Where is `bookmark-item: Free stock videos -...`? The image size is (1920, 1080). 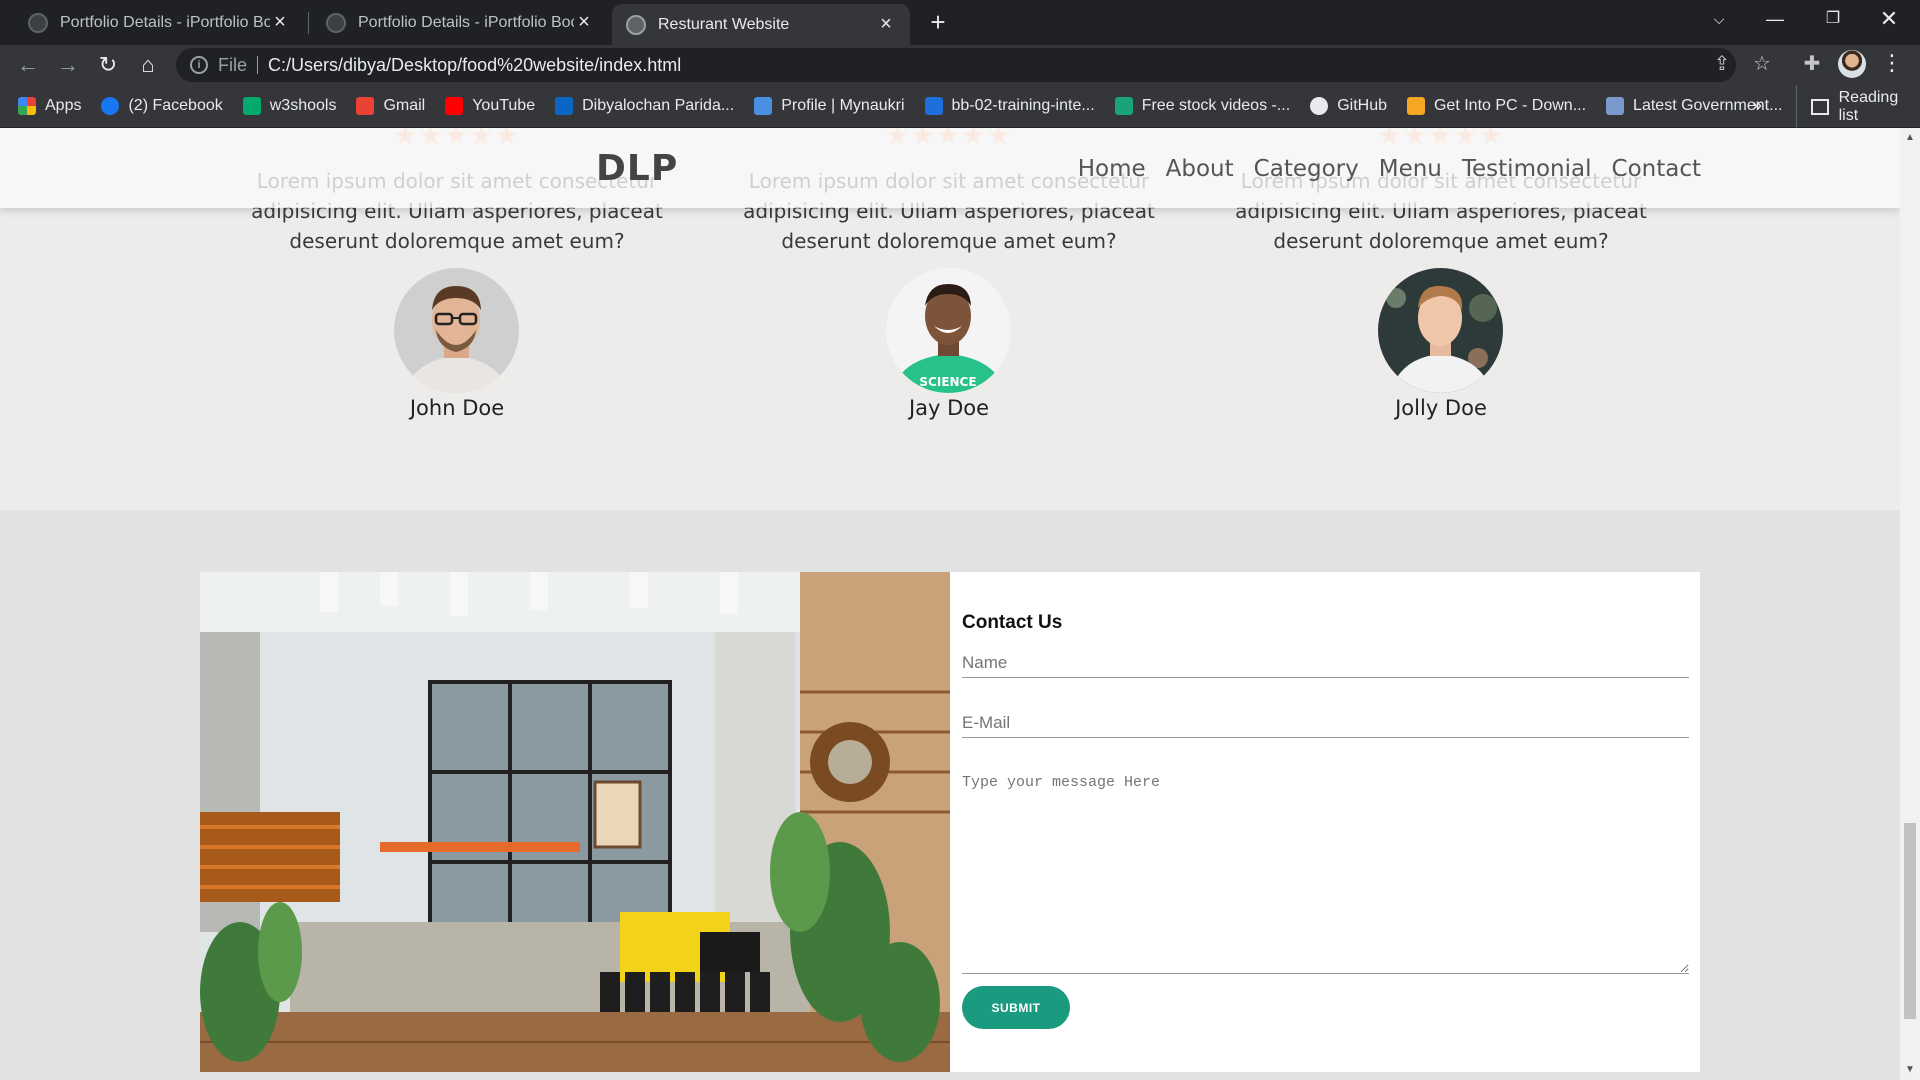 bookmark-item: Free stock videos -... is located at coordinates (1202, 106).